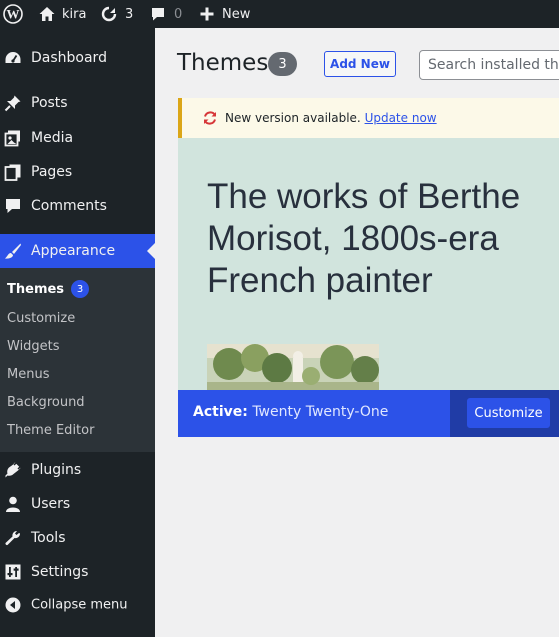 This screenshot has width=559, height=637. Describe the element at coordinates (220, 412) in the screenshot. I see `active-prefix: Active:` at that location.